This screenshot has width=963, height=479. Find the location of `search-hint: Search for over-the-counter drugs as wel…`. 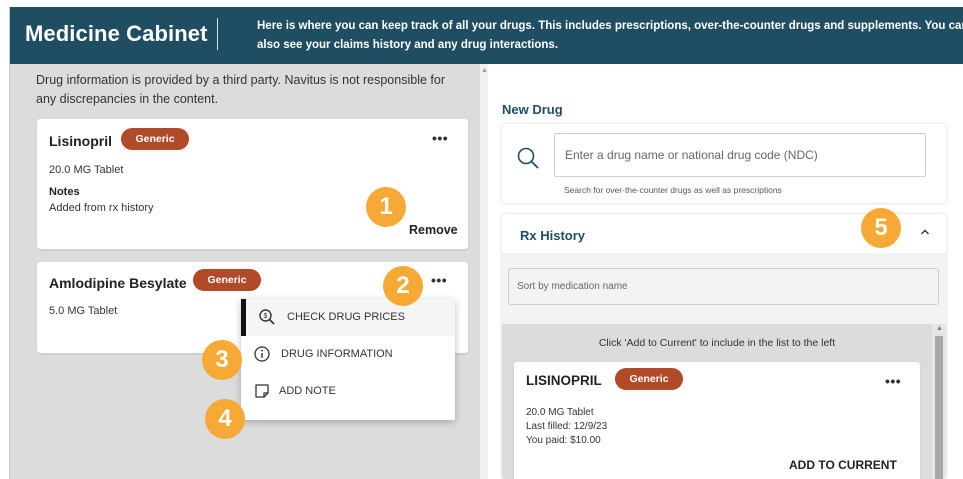

search-hint: Search for over-the-counter drugs as wel… is located at coordinates (673, 190).